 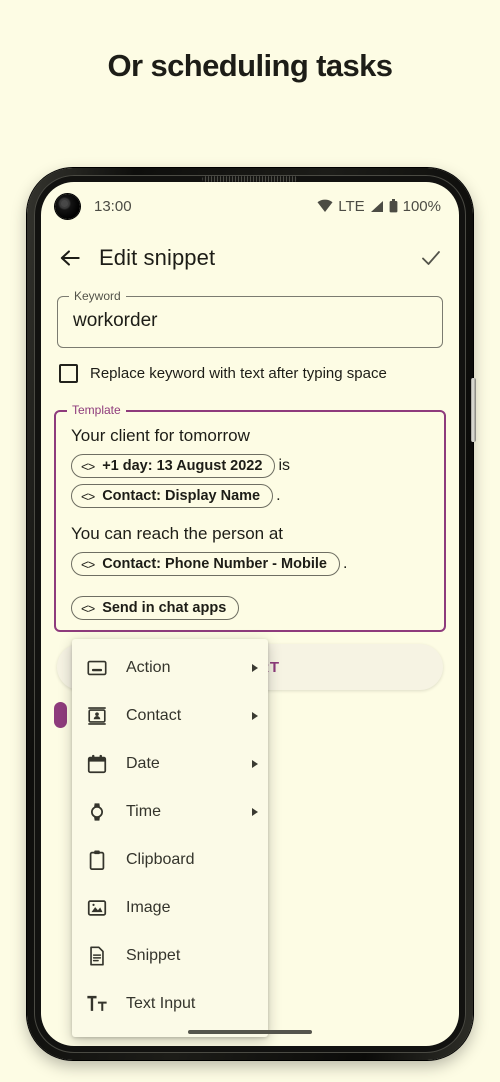 I want to click on watch-icon, so click(x=97, y=812).